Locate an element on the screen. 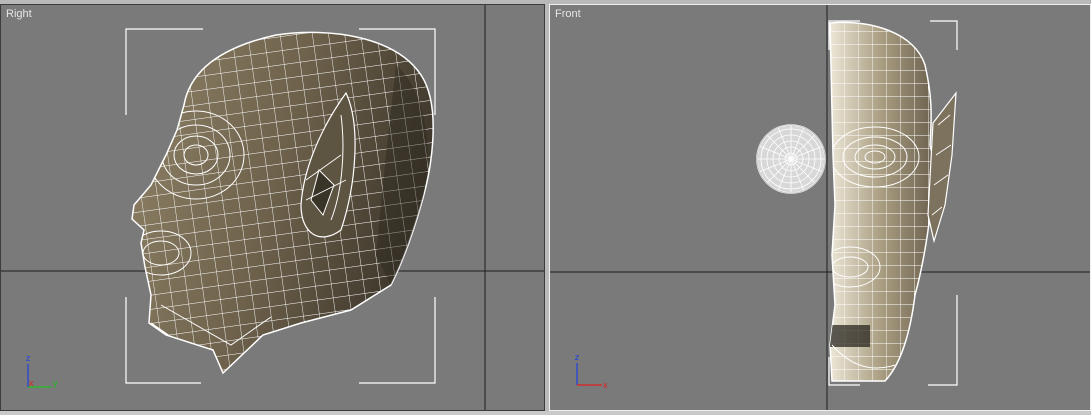 The height and width of the screenshot is (415, 1091). viewport-divider-bar is located at coordinates (545, 413).